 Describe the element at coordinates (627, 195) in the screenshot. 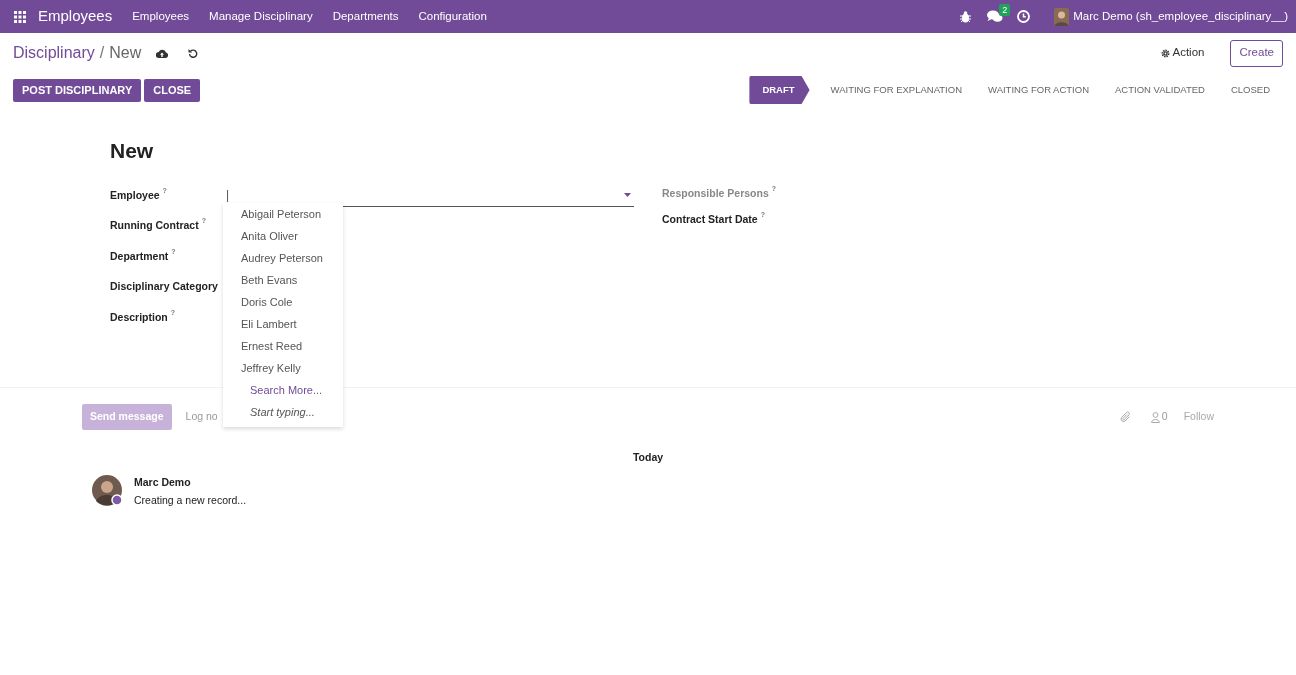

I see `caret-icon` at that location.